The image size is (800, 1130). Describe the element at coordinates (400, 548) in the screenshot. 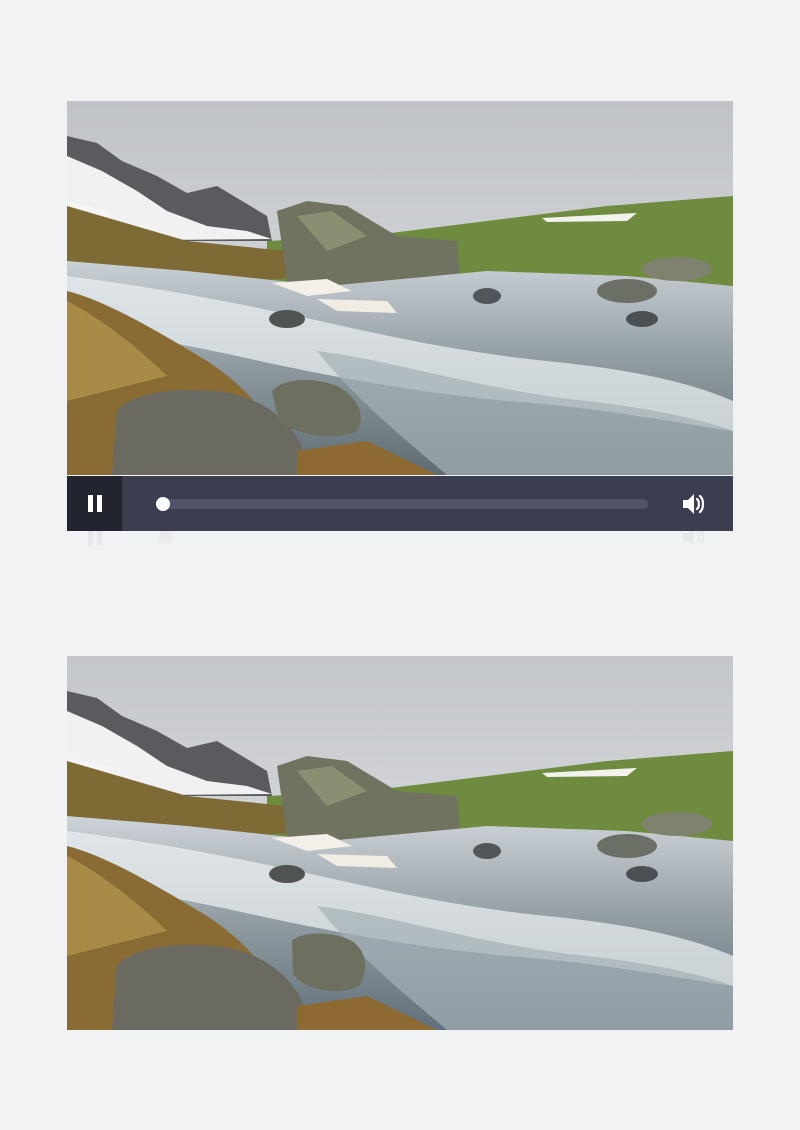

I see `controls-reflection` at that location.